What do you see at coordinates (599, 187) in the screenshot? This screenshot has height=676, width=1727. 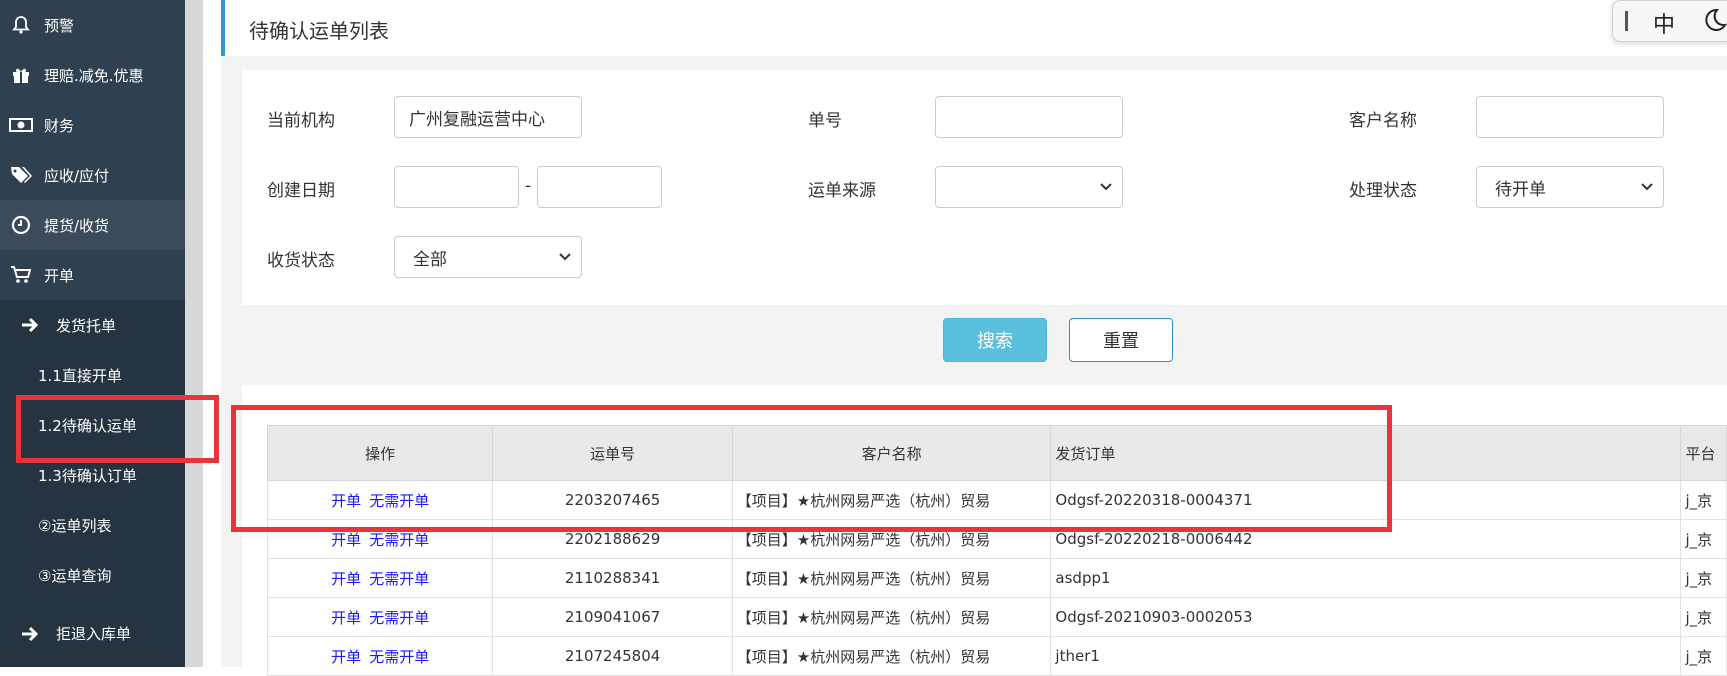 I see `create-date-end-input` at bounding box center [599, 187].